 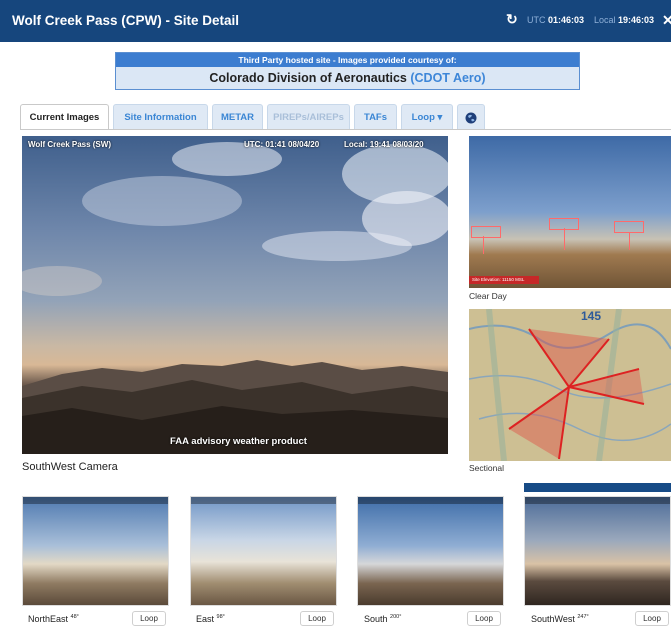 I want to click on refresh-icon: ↻, so click(x=512, y=19).